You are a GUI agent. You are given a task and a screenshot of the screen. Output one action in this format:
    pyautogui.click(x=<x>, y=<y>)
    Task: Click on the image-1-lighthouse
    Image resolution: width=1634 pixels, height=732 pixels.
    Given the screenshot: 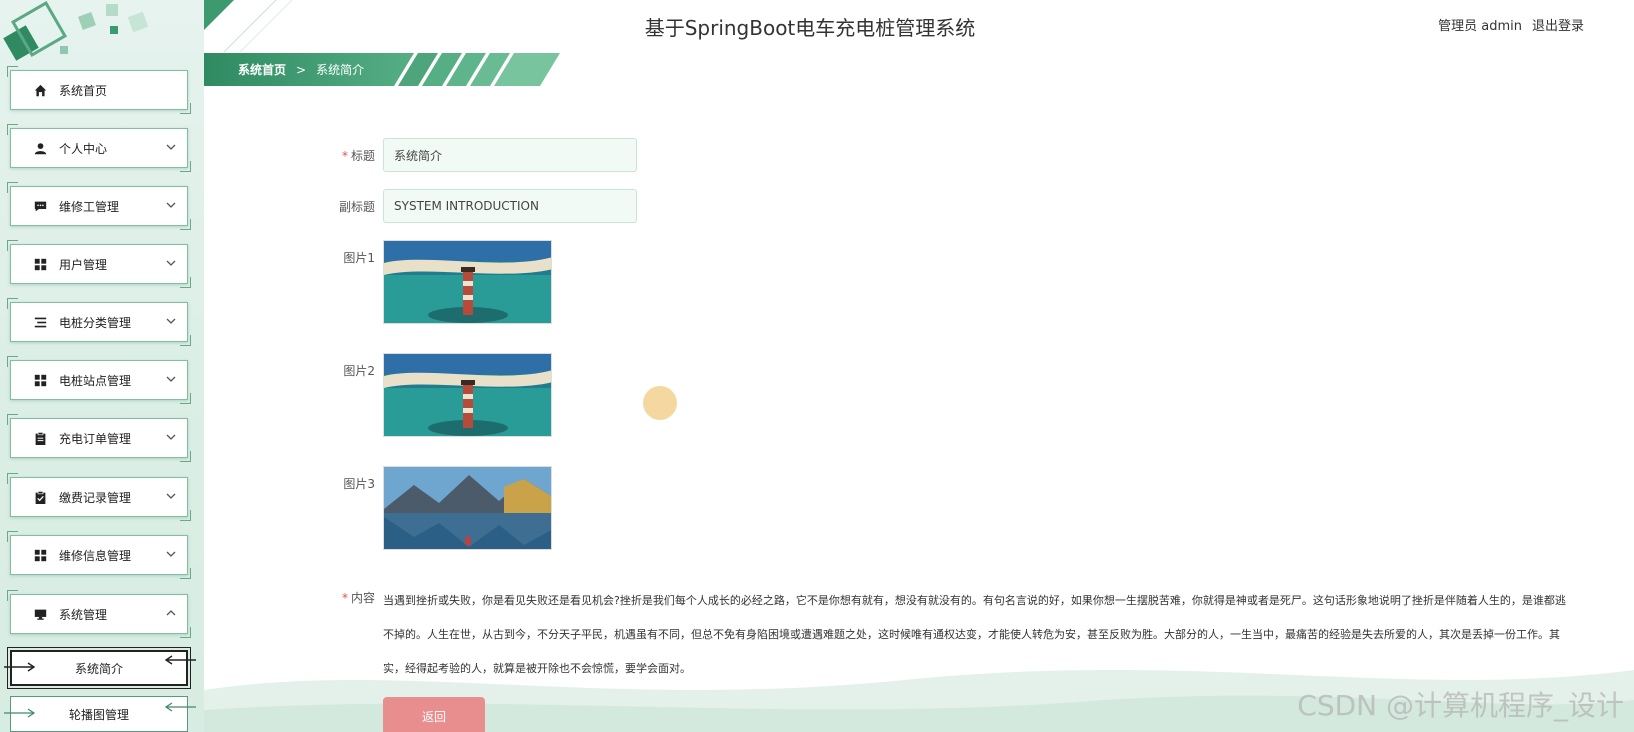 What is the action you would take?
    pyautogui.click(x=467, y=282)
    